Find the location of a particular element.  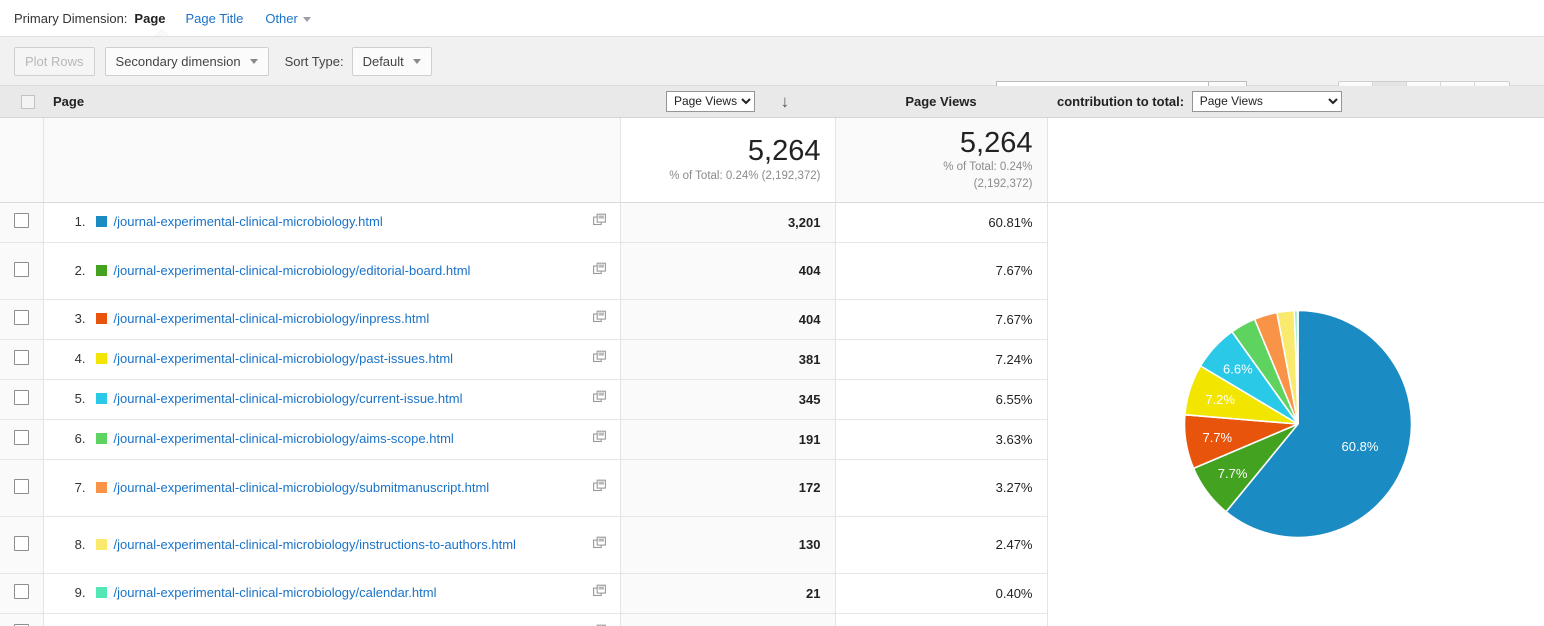

summary-page-cell is located at coordinates (332, 160).